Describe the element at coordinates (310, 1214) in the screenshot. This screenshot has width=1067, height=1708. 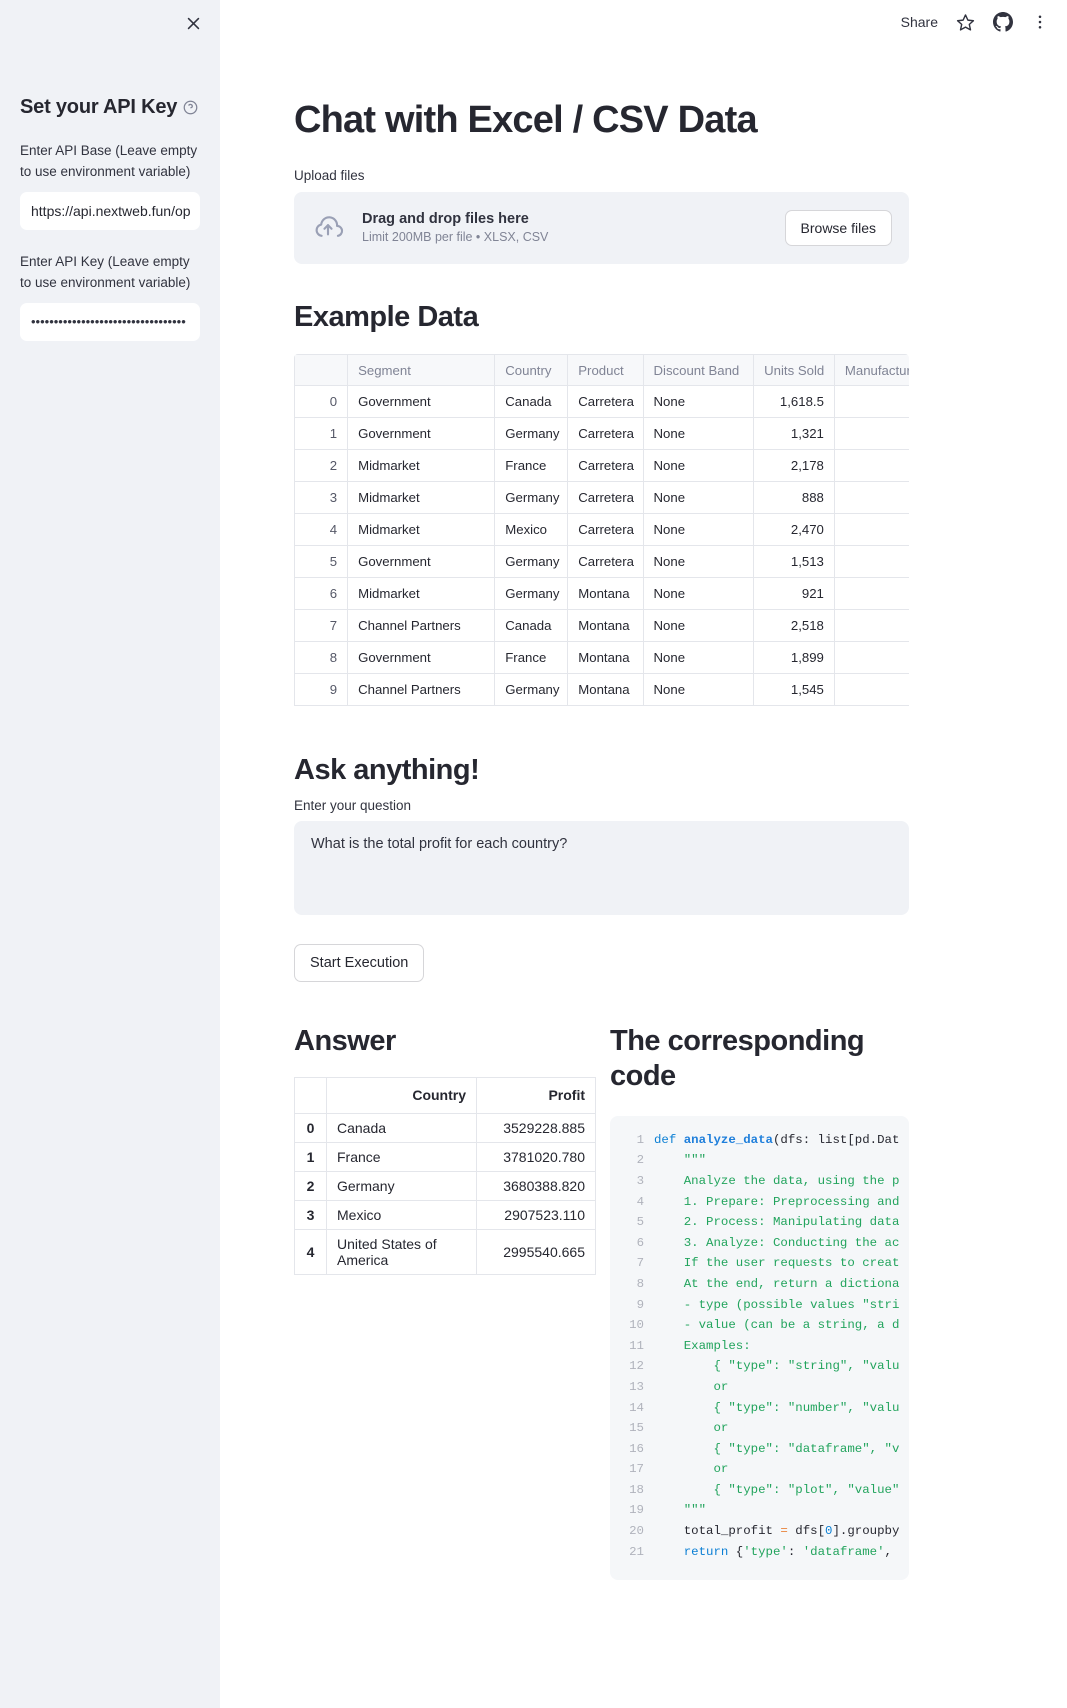
I see `answer-row-index: 3` at that location.